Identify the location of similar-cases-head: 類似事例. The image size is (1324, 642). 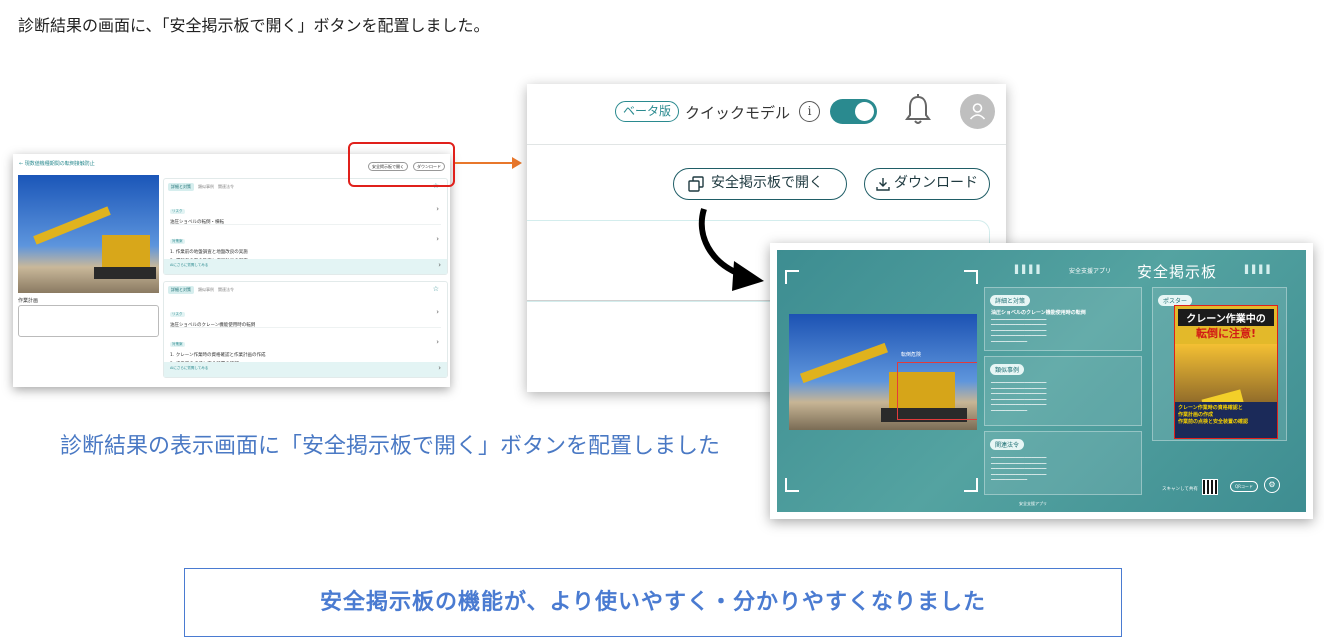
(1007, 369).